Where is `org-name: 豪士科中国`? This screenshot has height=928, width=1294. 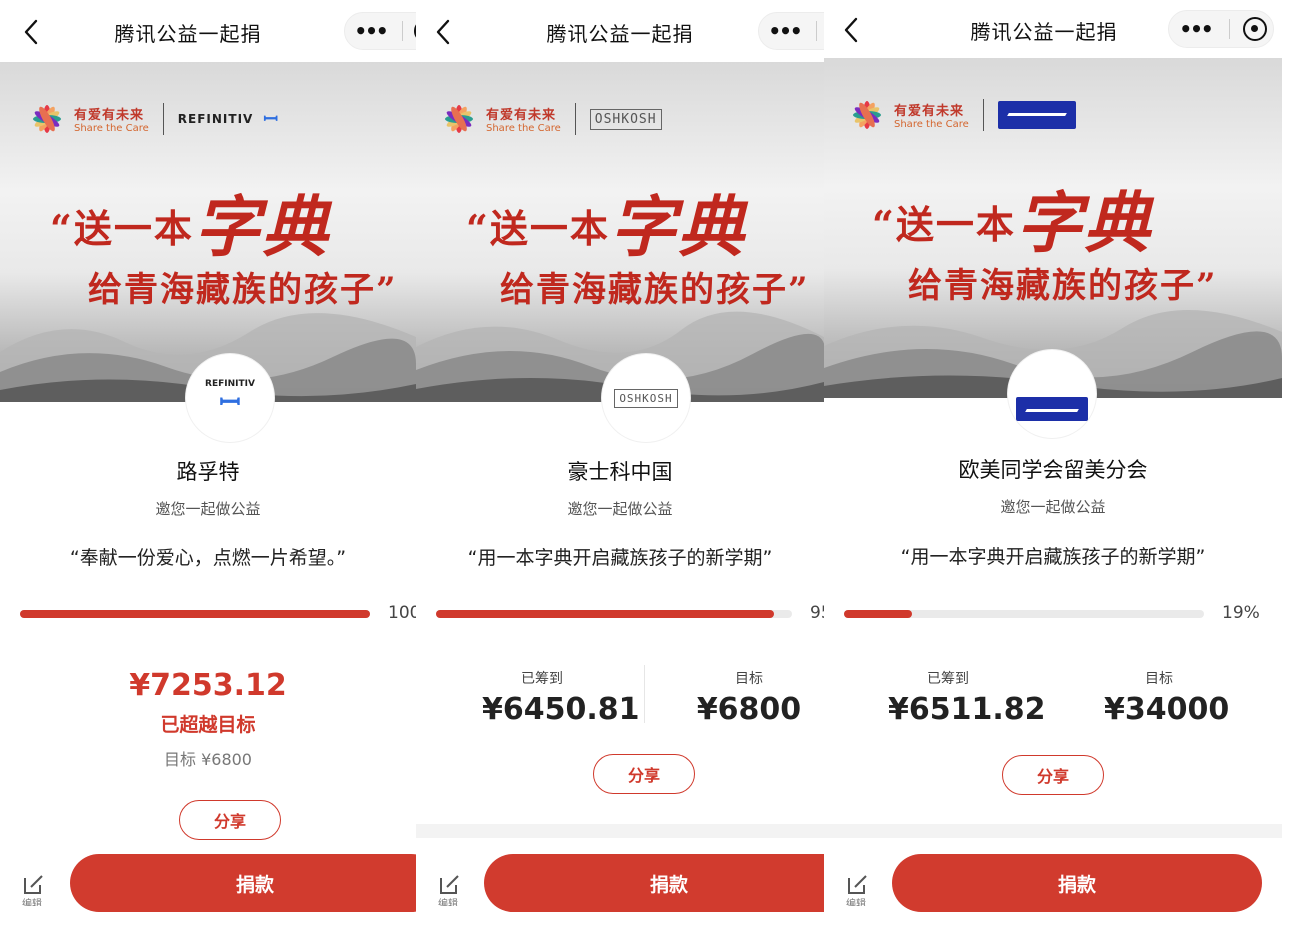
org-name: 豪士科中国 is located at coordinates (620, 472).